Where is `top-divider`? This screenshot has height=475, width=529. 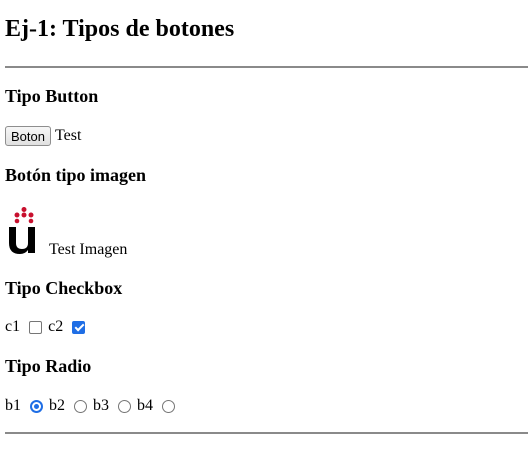
top-divider is located at coordinates (266, 67).